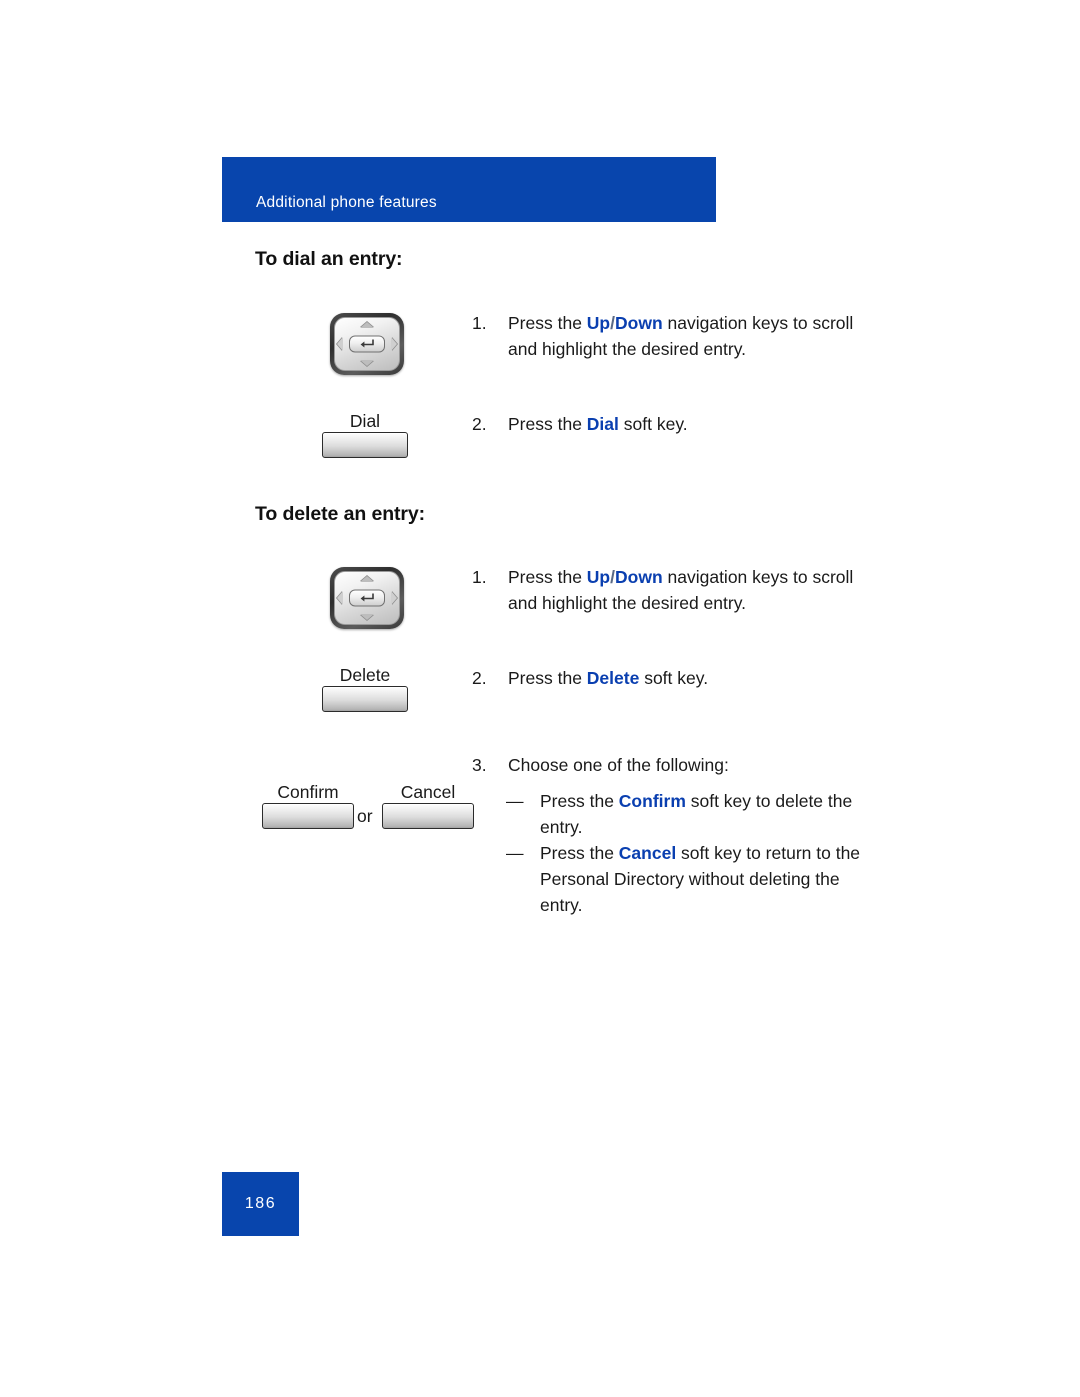 Image resolution: width=1080 pixels, height=1397 pixels. Describe the element at coordinates (618, 765) in the screenshot. I see `step-text: Choose one of the following:` at that location.